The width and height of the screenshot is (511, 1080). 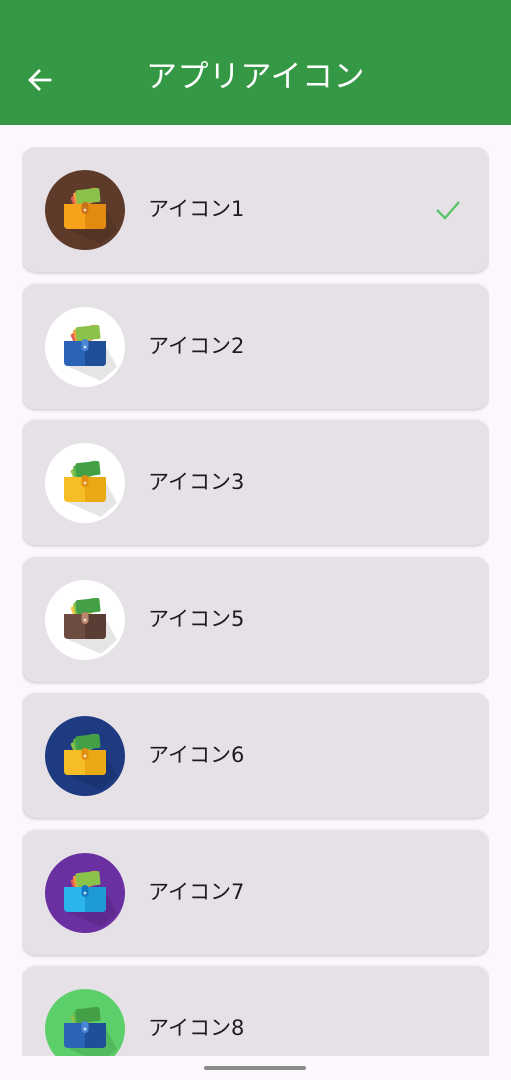 I want to click on icon-option-card: アイコン2, so click(x=255, y=346).